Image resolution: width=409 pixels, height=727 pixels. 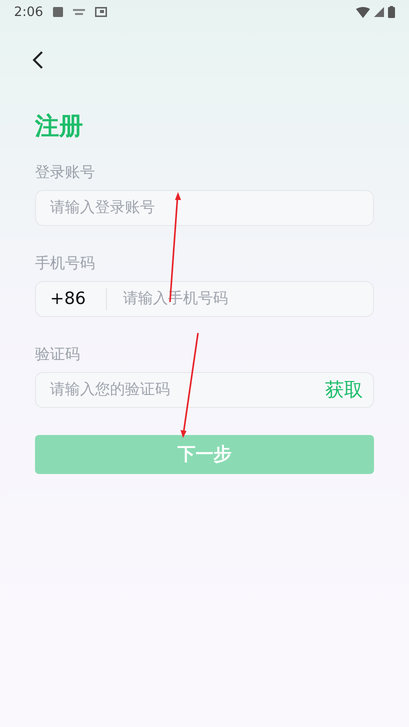 What do you see at coordinates (59, 126) in the screenshot?
I see `page-title: 注册` at bounding box center [59, 126].